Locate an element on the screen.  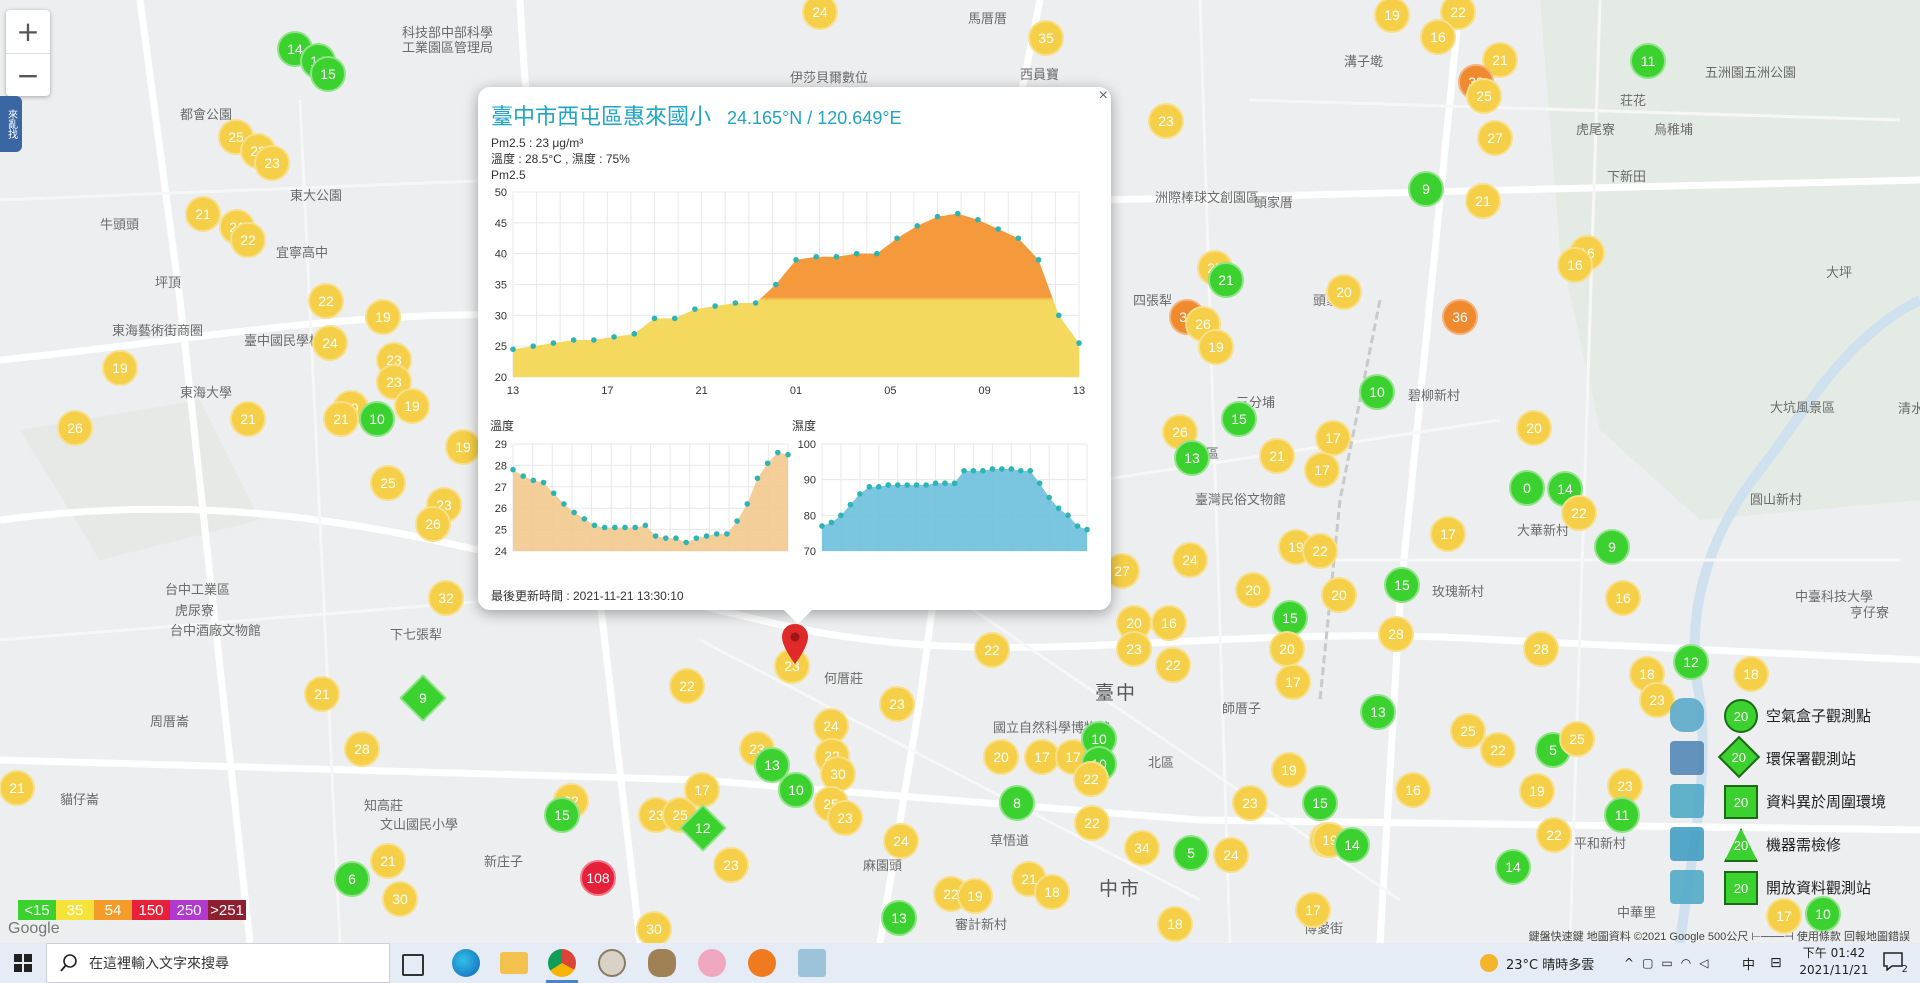
sensor-marker: 12 is located at coordinates (1691, 662).